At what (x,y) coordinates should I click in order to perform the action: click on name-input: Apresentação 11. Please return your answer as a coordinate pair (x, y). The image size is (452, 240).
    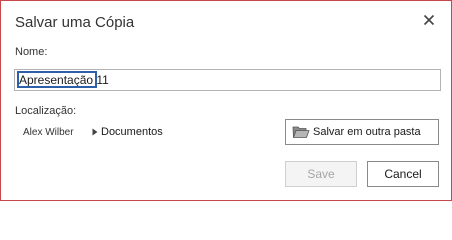
    Looking at the image, I should click on (227, 80).